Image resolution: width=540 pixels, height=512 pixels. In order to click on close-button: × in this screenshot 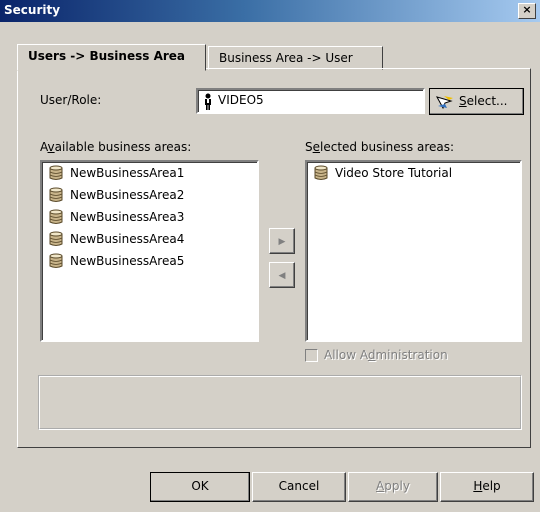, I will do `click(527, 11)`.